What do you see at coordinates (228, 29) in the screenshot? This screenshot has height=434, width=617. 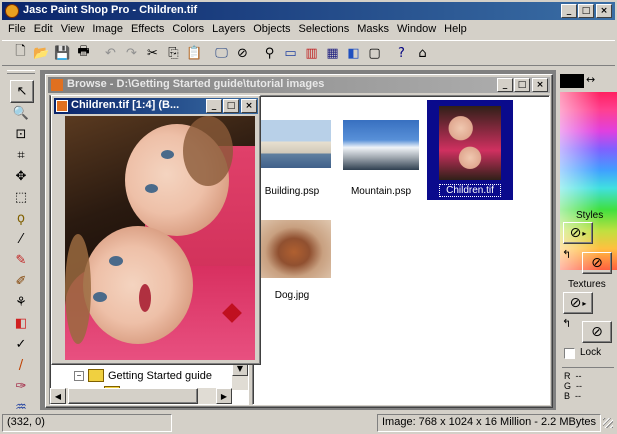 I see `menu-layers: Layers` at bounding box center [228, 29].